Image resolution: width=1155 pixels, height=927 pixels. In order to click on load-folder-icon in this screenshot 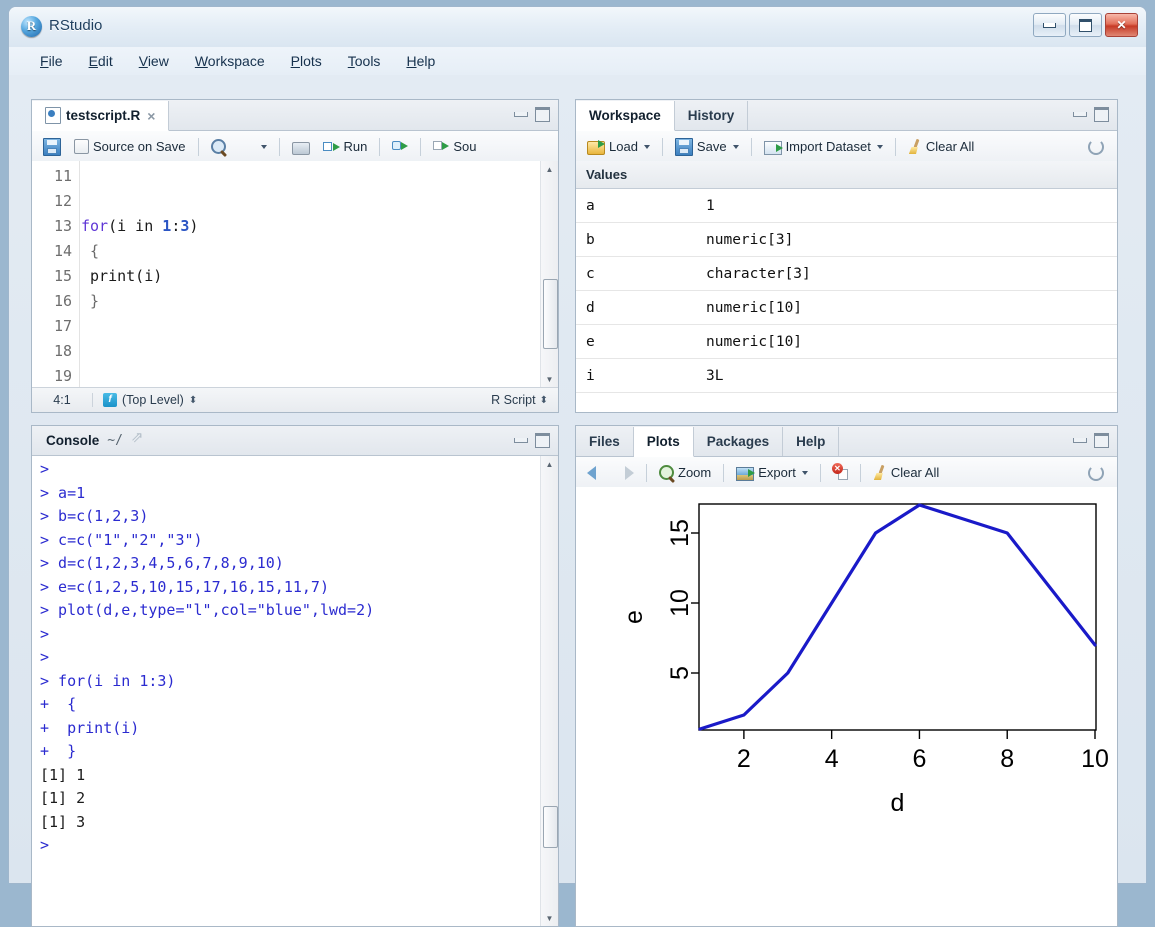, I will do `click(596, 147)`.